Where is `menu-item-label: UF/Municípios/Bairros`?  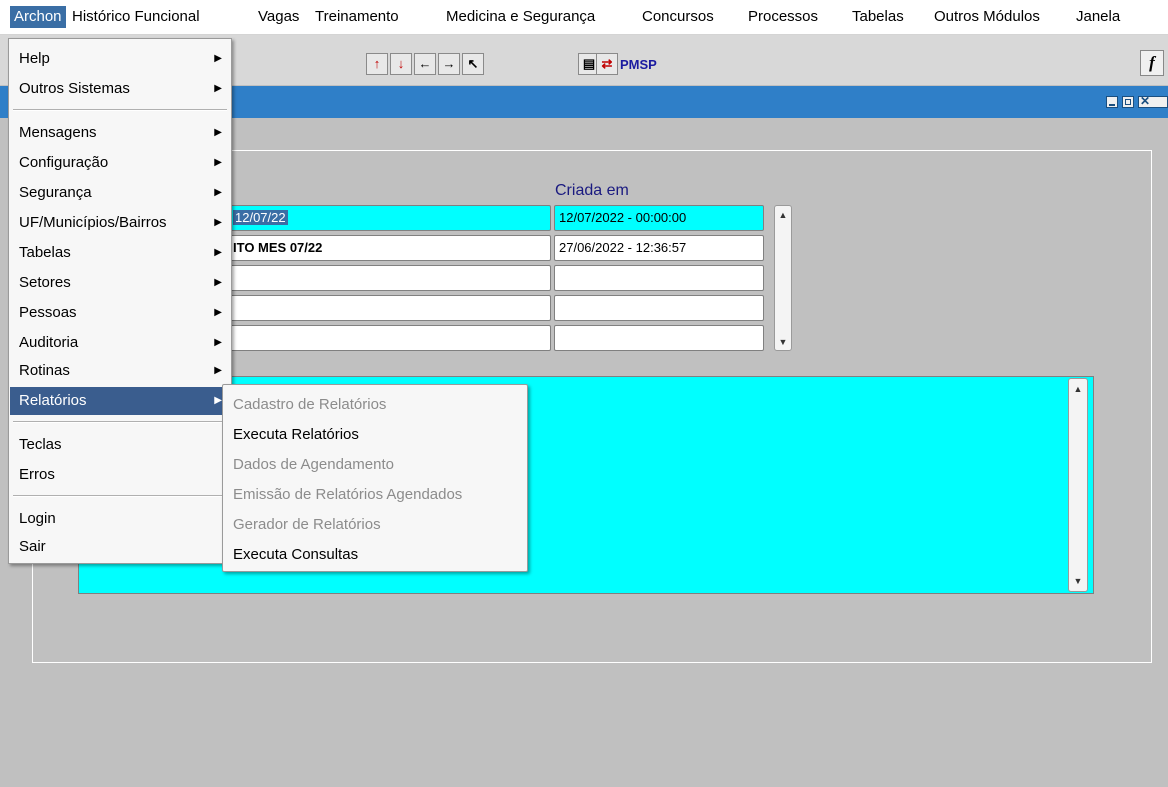
menu-item-label: UF/Municípios/Bairros is located at coordinates (93, 222).